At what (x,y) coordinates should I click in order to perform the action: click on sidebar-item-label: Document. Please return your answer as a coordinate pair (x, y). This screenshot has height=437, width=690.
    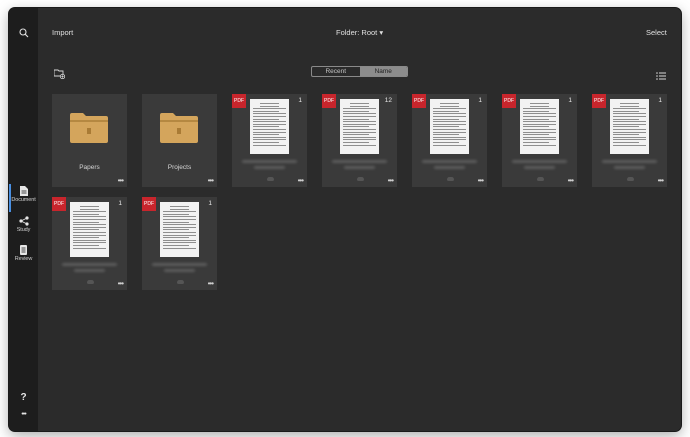
    Looking at the image, I should click on (23, 200).